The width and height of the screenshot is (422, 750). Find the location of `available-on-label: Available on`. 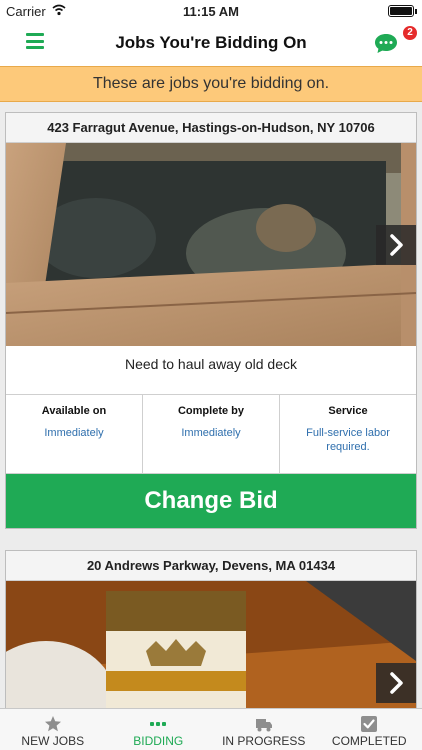

available-on-label: Available on is located at coordinates (74, 411).